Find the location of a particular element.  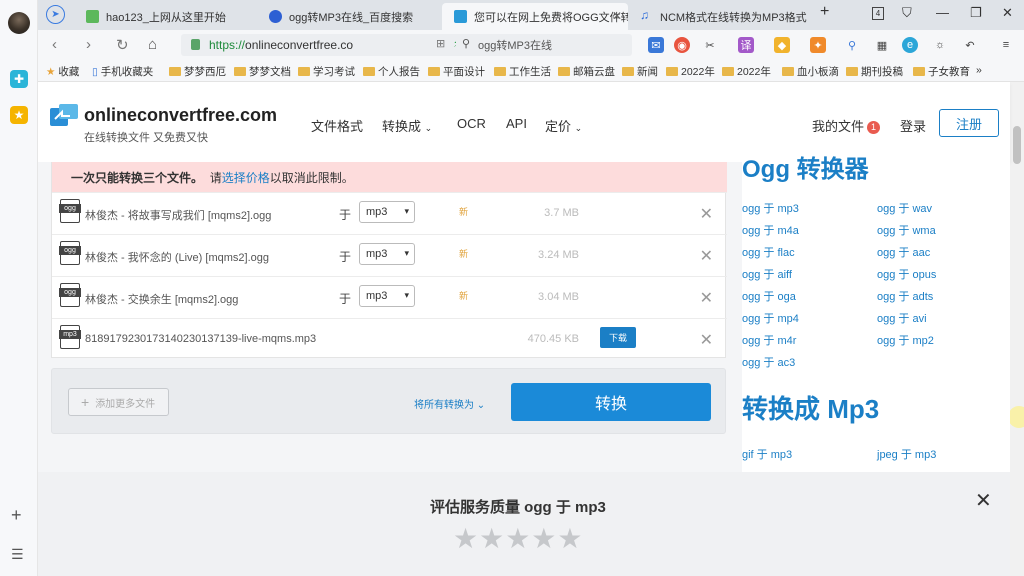

link-ogg-m4a: ogg 于 m4a is located at coordinates (770, 230).